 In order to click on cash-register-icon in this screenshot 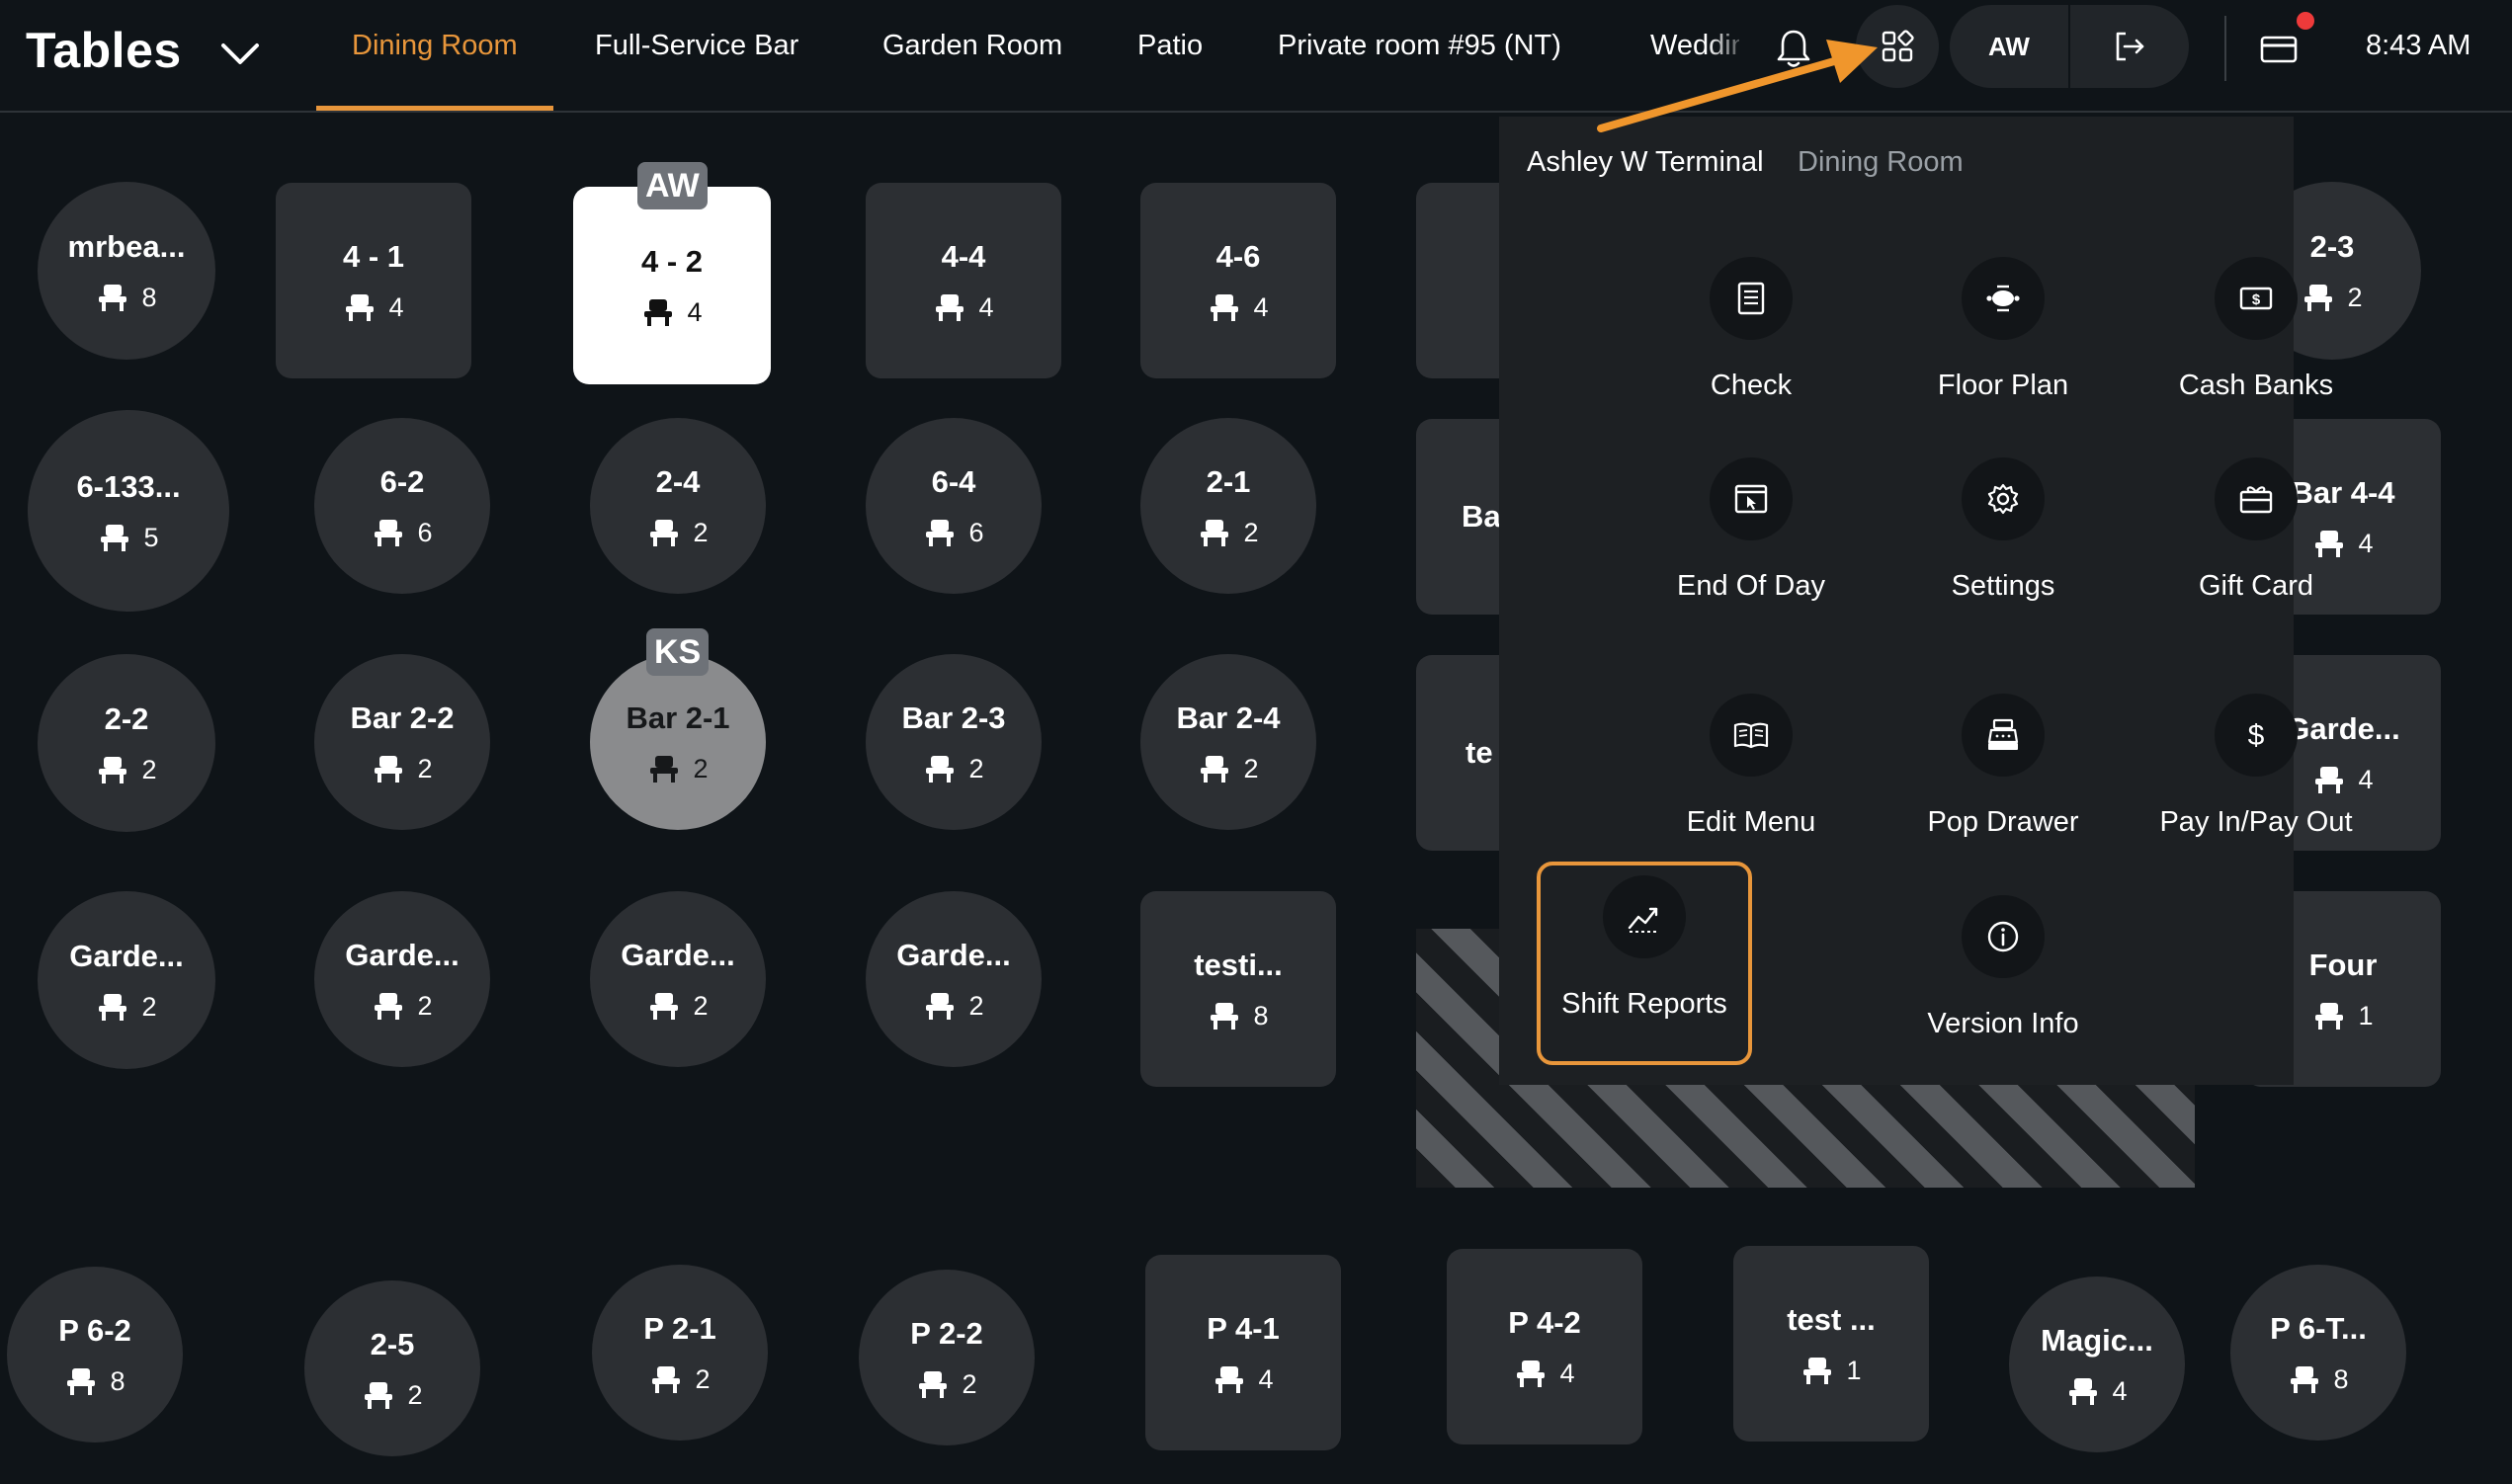, I will do `click(2003, 734)`.